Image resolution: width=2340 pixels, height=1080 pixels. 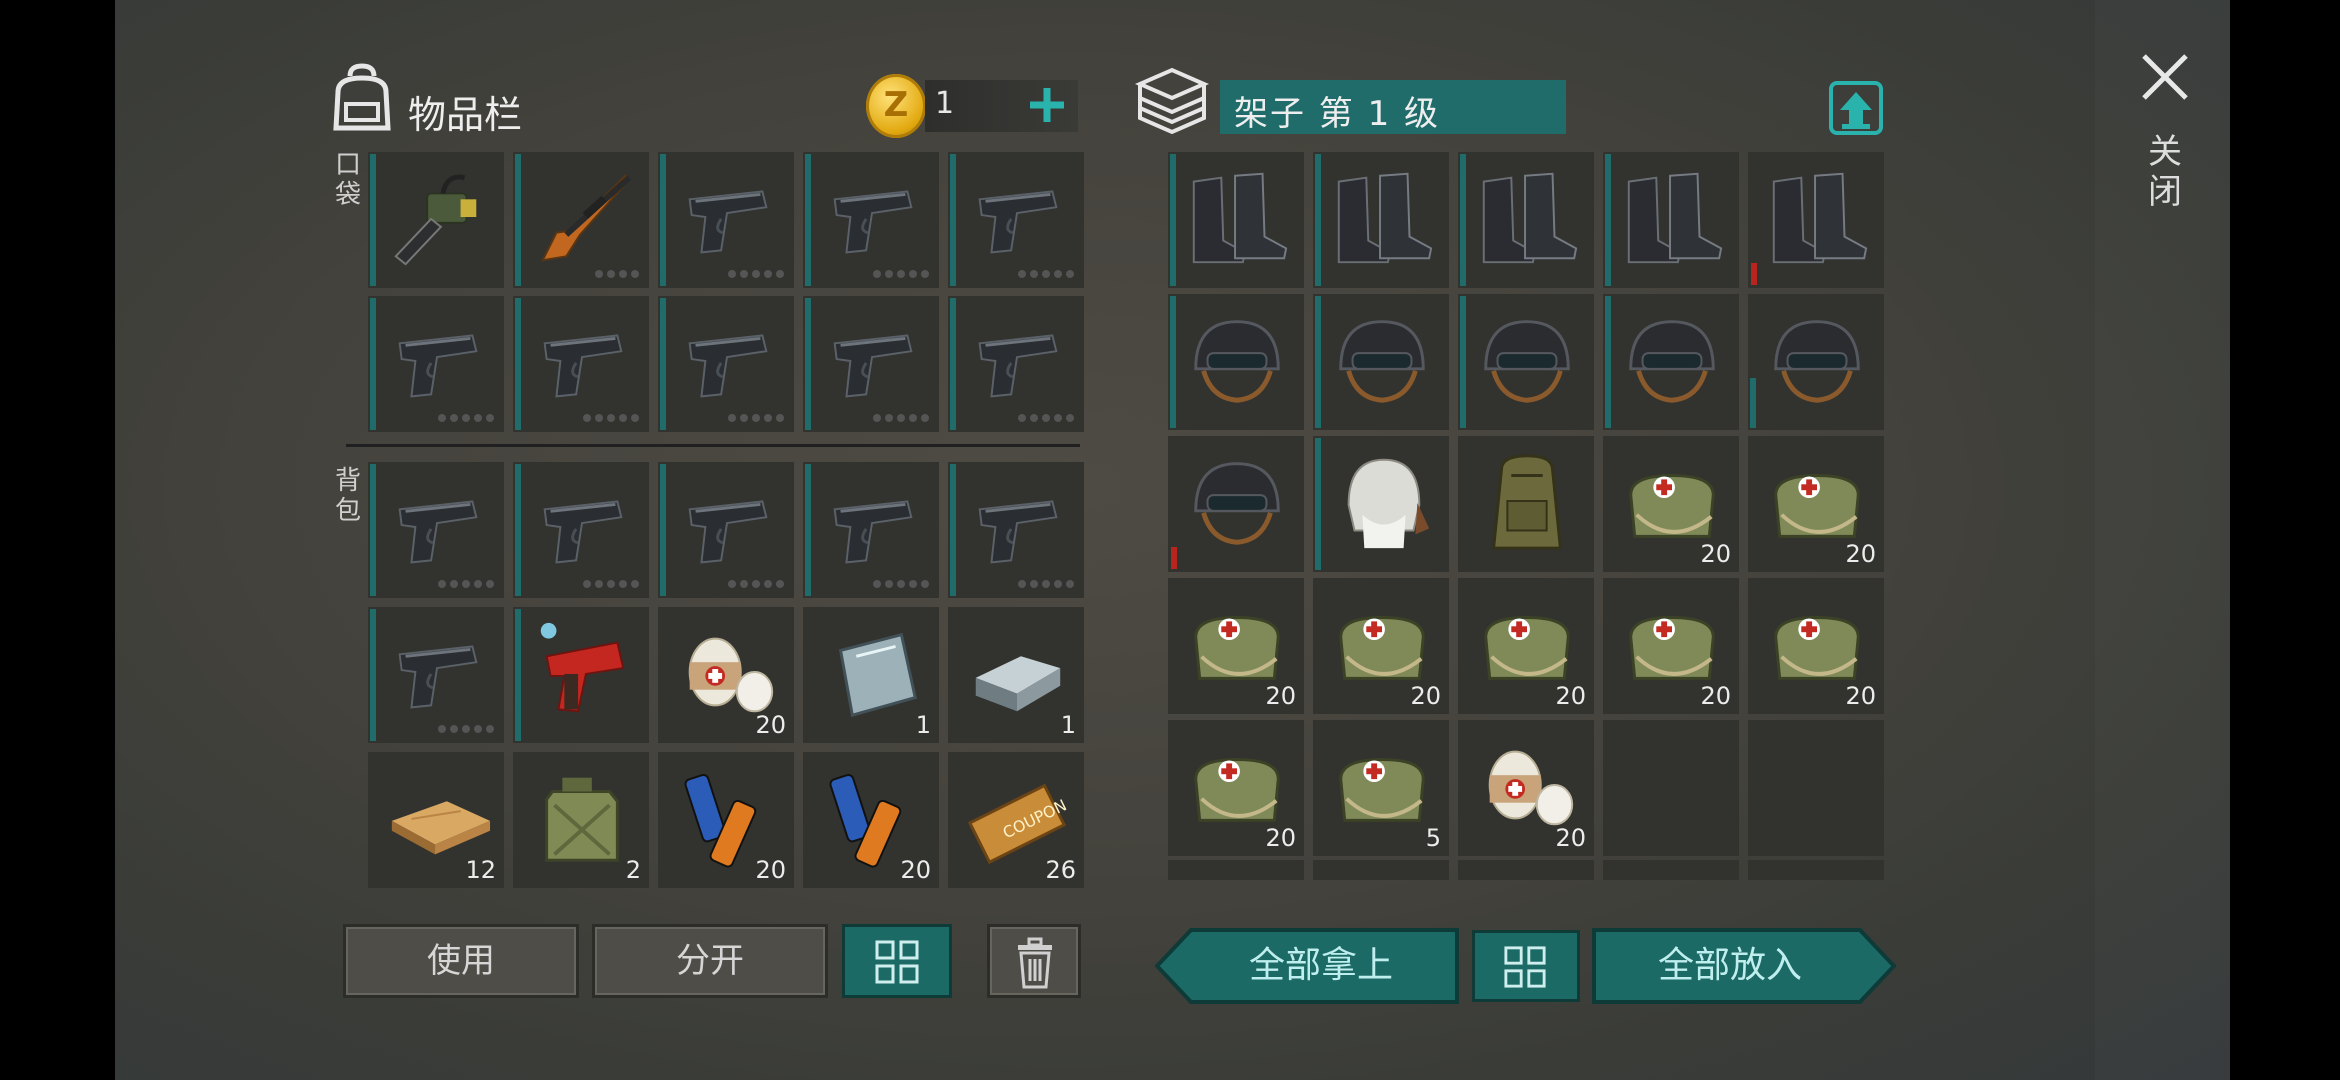 I want to click on shelf-slot: 5, so click(x=1381, y=788).